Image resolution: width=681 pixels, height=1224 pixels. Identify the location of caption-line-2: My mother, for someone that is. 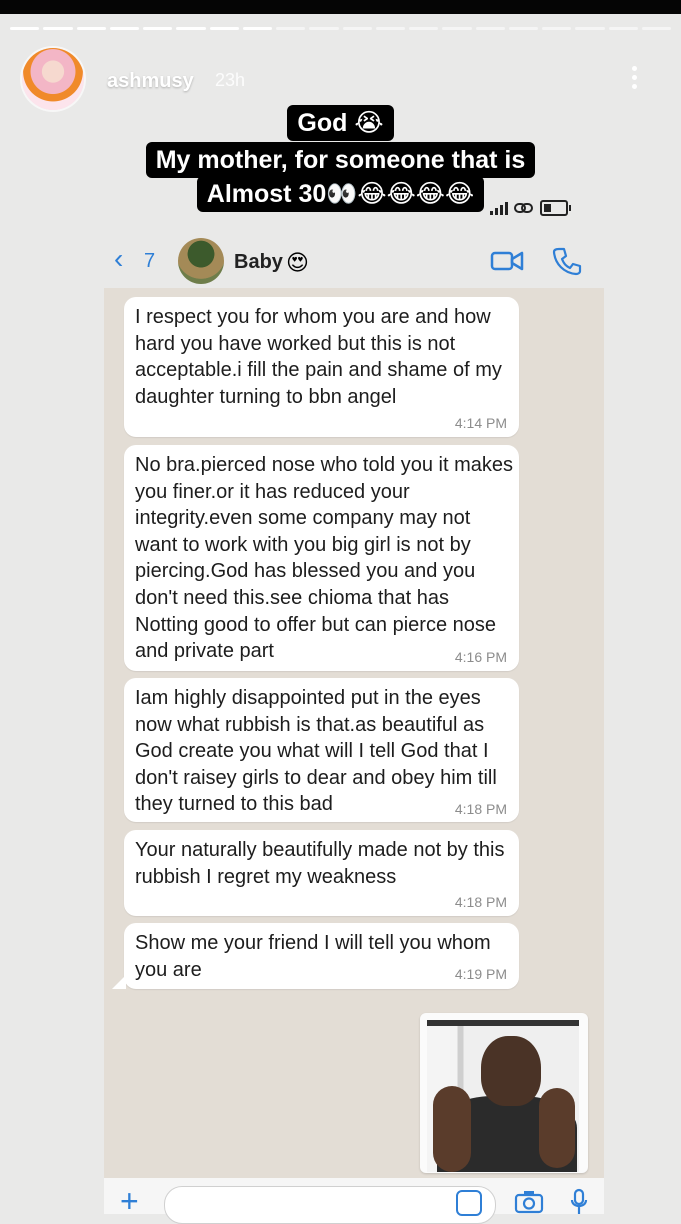
(340, 160).